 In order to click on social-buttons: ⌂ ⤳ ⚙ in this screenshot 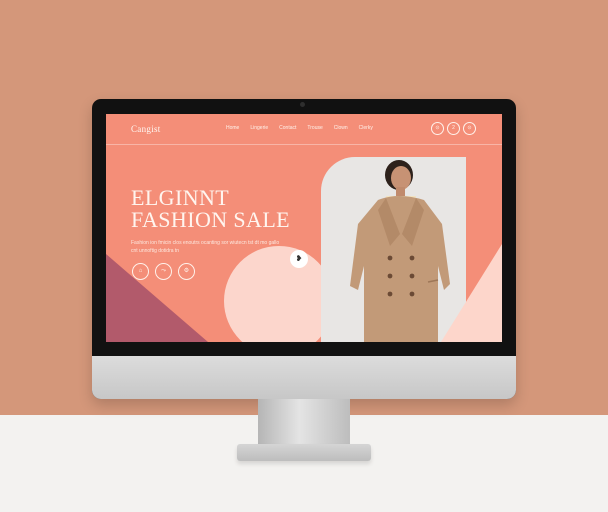, I will do `click(163, 271)`.